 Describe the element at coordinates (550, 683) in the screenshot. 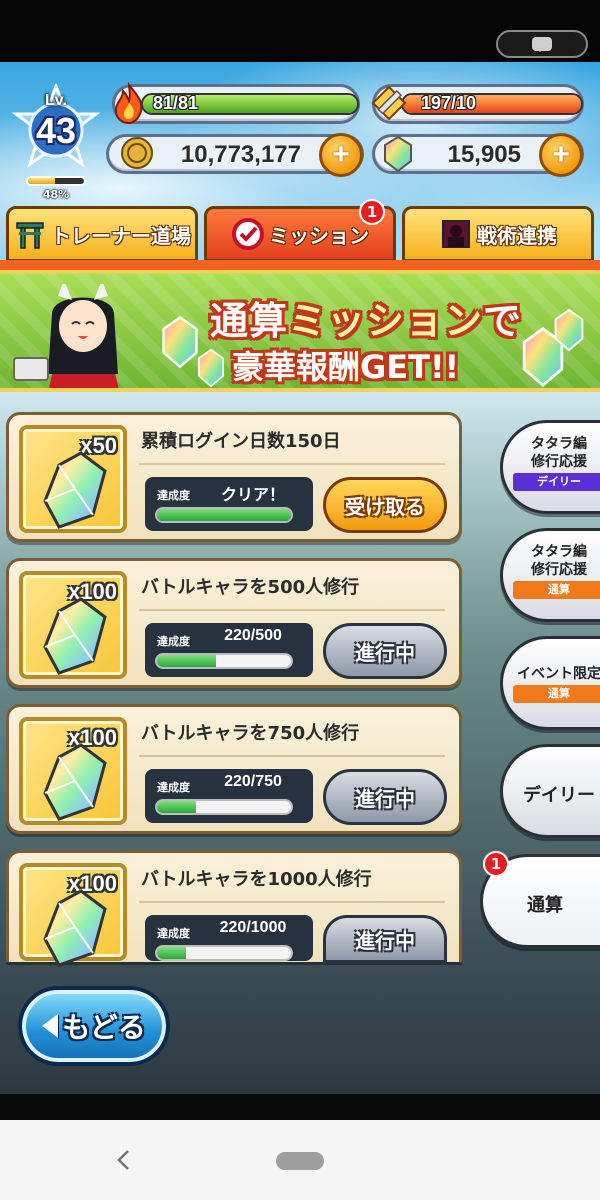

I see `side-tab-event-limited: イベント限定 通算` at that location.